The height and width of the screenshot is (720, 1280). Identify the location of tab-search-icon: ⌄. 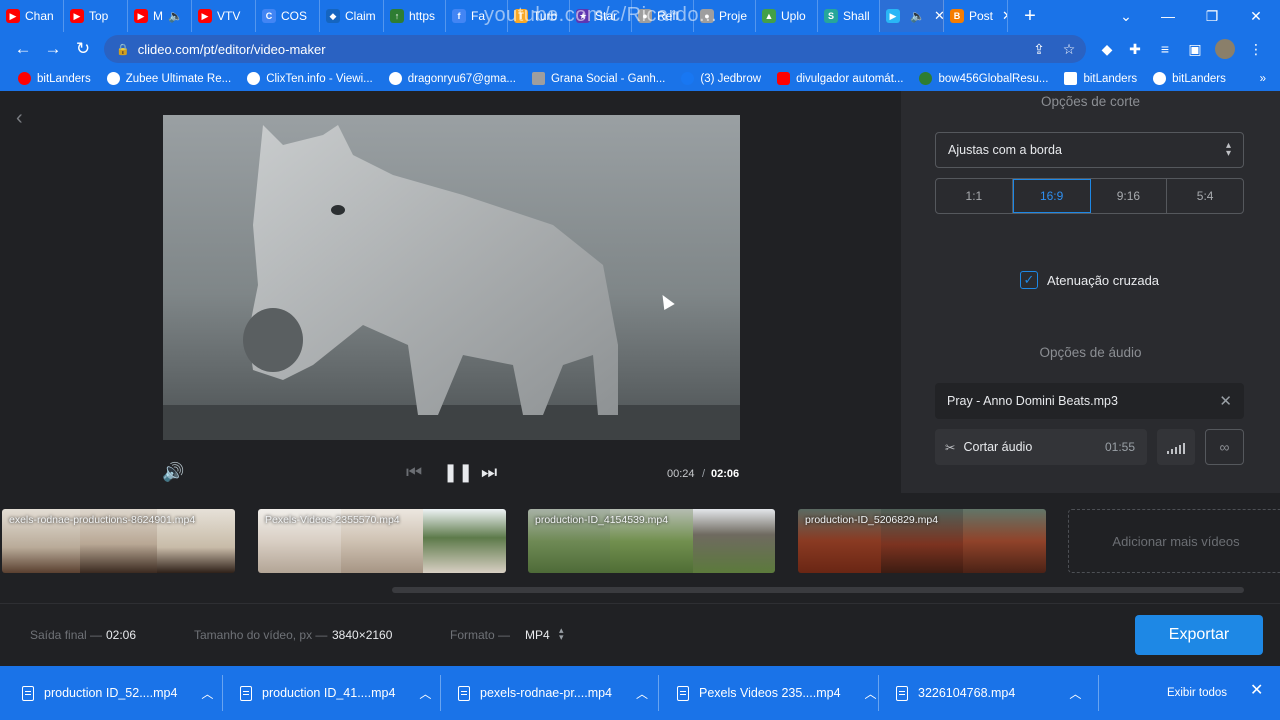
(1126, 16).